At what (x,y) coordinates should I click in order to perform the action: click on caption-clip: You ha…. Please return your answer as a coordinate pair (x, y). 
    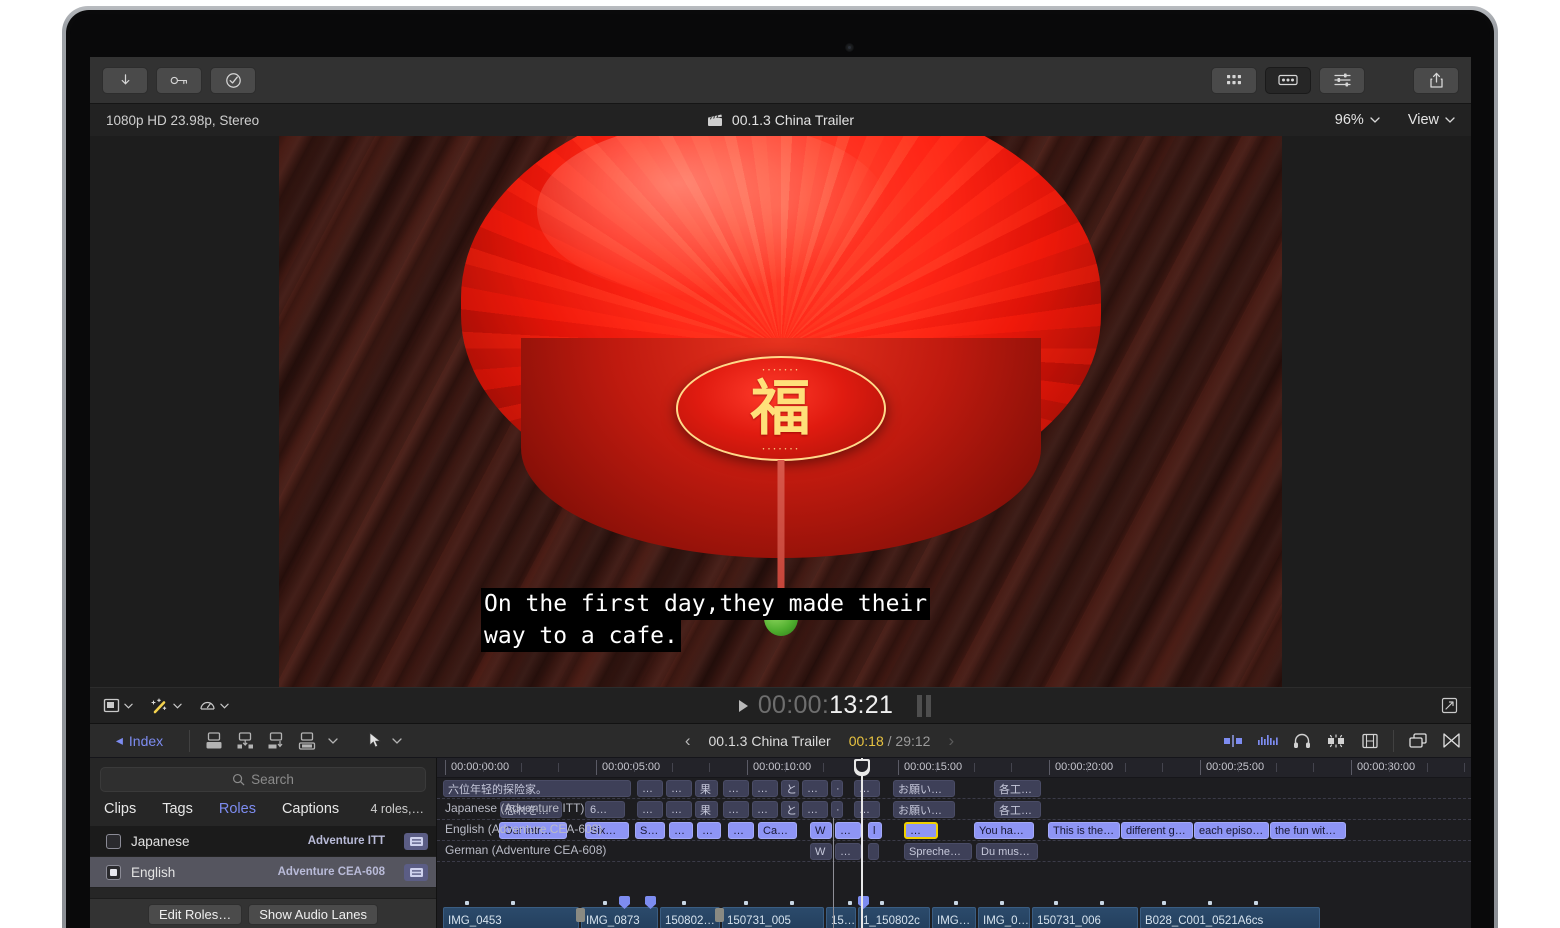
    Looking at the image, I should click on (1004, 830).